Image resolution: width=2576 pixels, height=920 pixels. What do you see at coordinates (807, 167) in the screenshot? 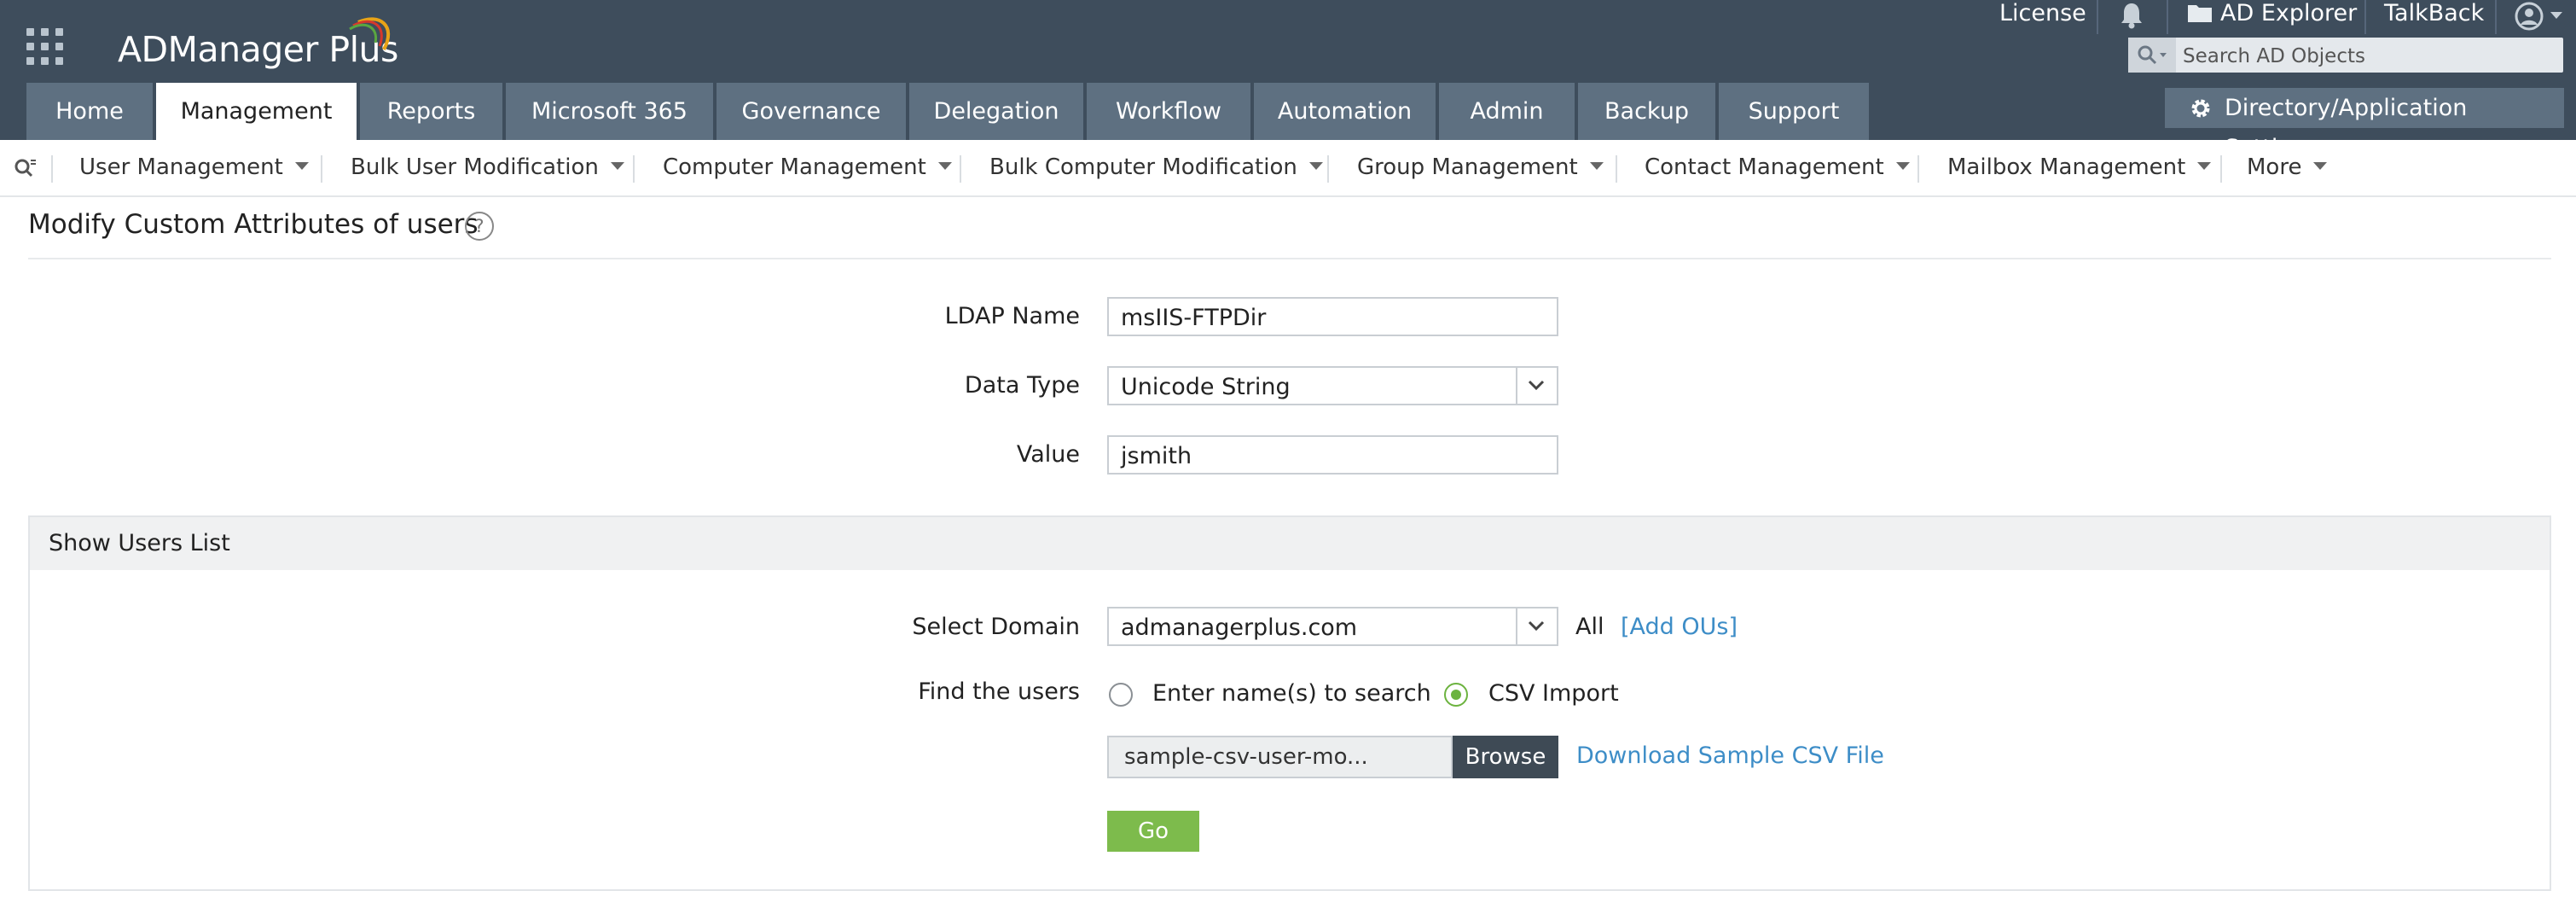
I see `subnav-computer-management: Computer Management` at bounding box center [807, 167].